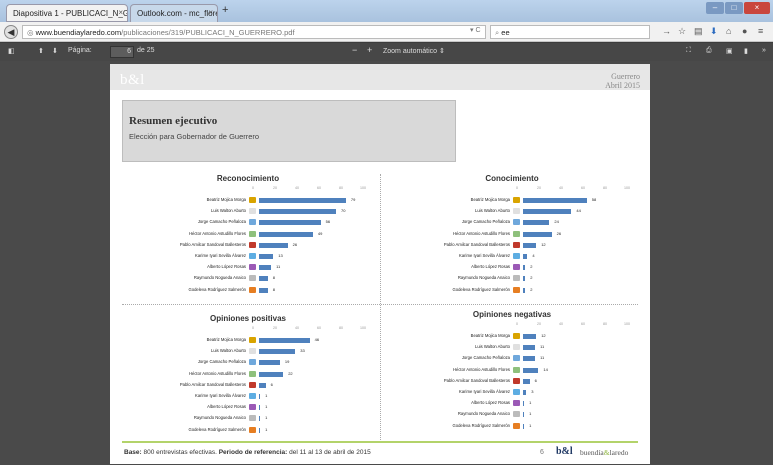 The width and height of the screenshot is (773, 465). Describe the element at coordinates (729, 51) in the screenshot. I see `save-icon: ▣` at that location.